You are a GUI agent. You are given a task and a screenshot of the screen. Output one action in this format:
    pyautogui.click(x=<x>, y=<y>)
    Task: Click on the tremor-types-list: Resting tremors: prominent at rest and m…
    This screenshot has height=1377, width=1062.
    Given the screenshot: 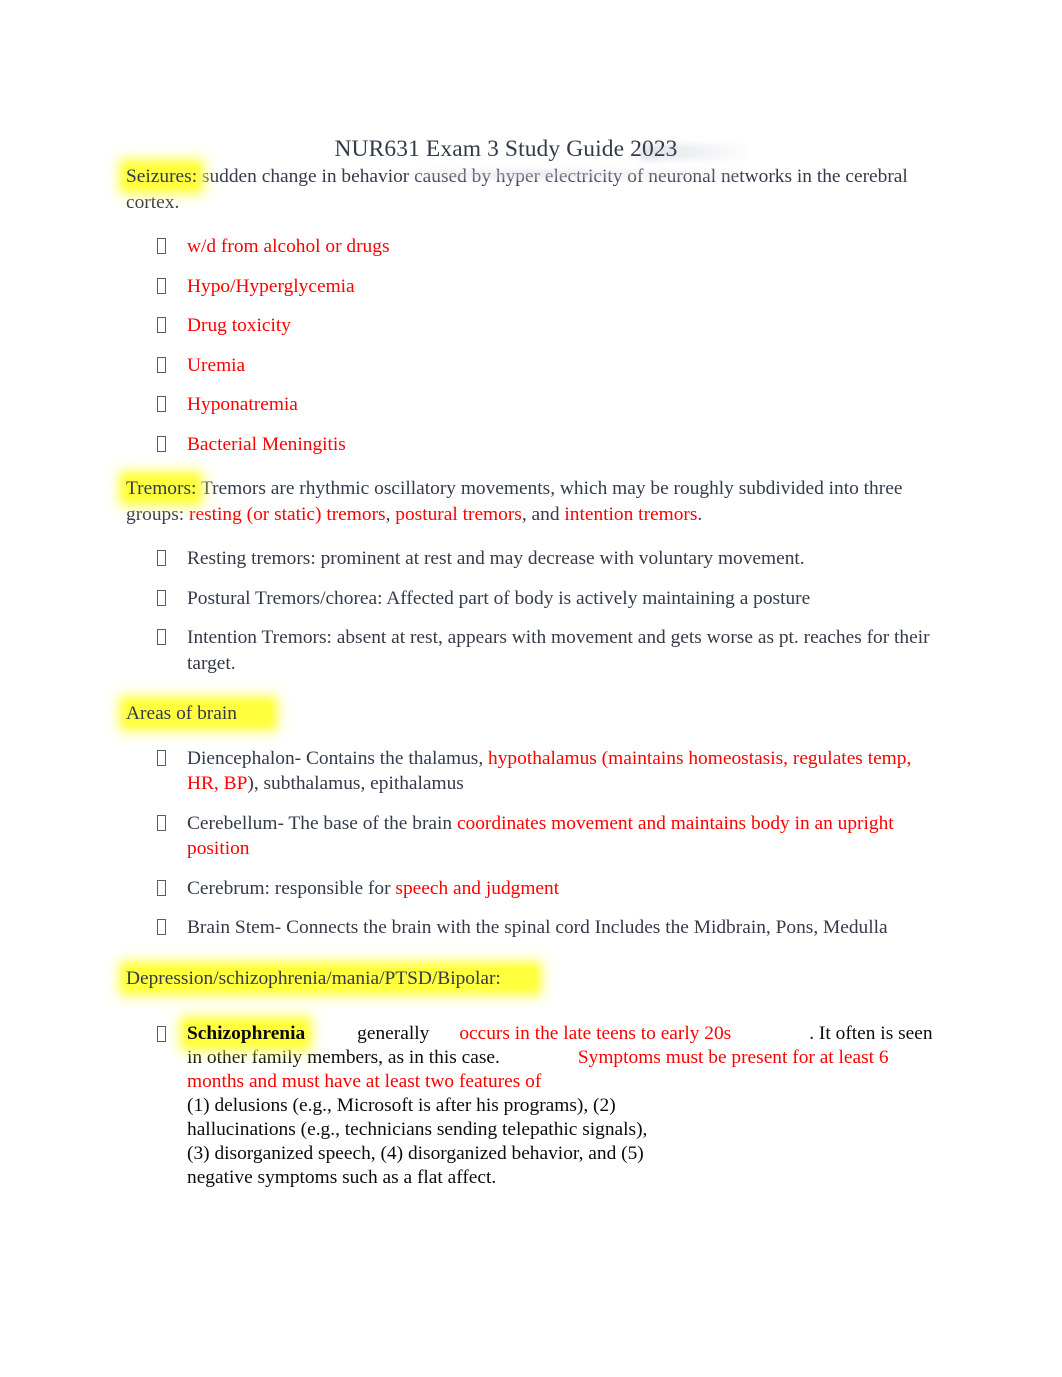 What is the action you would take?
    pyautogui.click(x=534, y=611)
    